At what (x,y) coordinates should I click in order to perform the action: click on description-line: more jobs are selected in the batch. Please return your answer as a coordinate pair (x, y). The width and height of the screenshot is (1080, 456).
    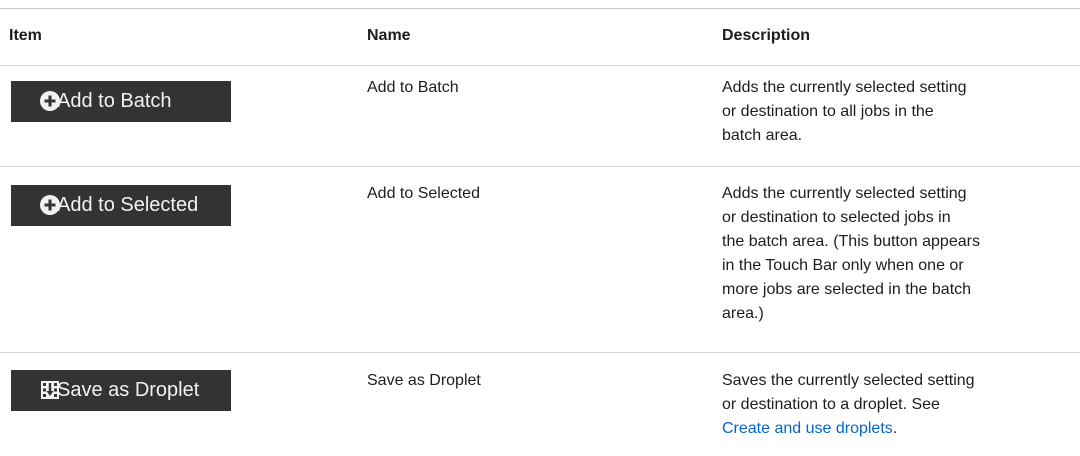
    Looking at the image, I should click on (847, 289).